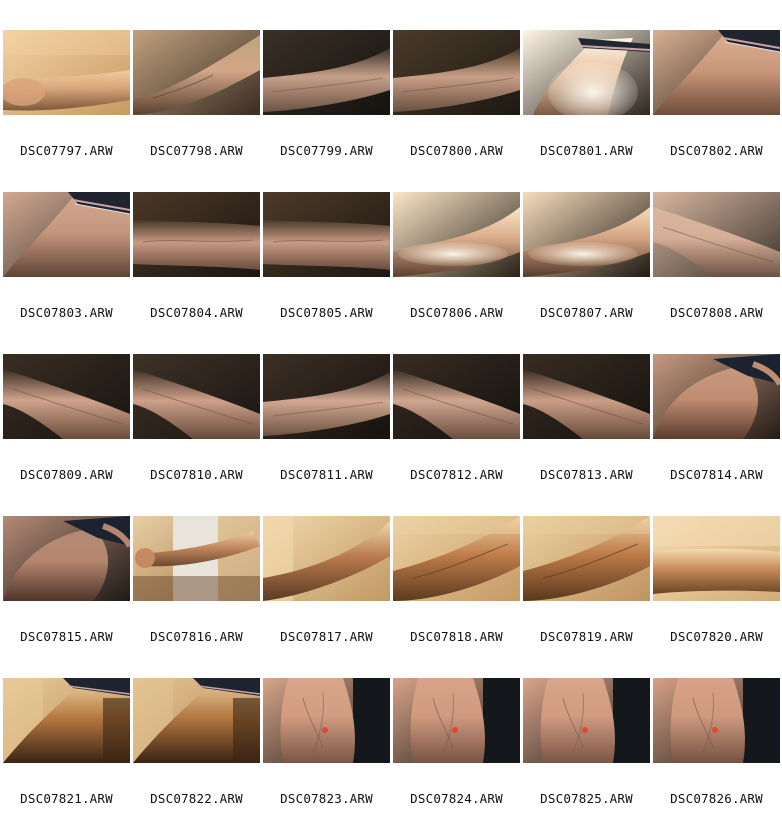 The image size is (782, 840). I want to click on thumbnail-item: DSC07818.ARW, so click(456, 597).